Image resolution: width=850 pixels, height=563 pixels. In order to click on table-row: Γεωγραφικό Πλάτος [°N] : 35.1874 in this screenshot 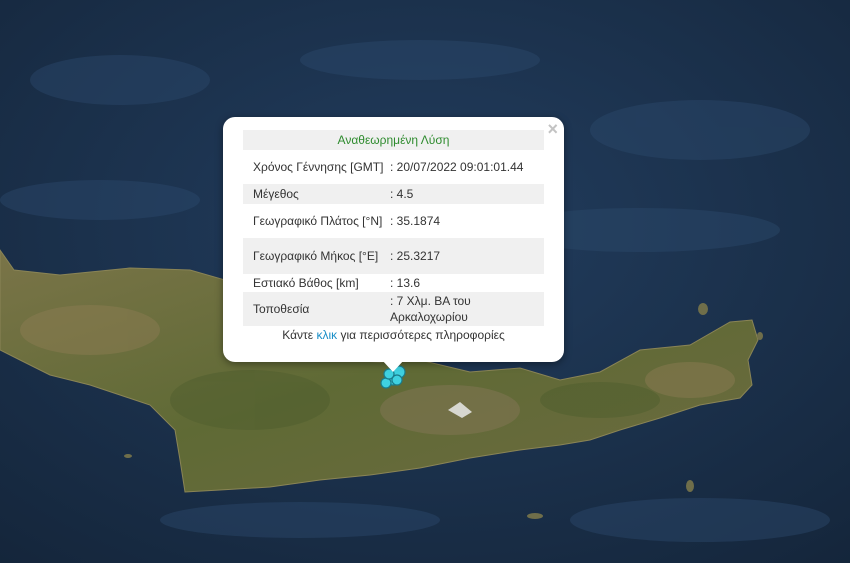, I will do `click(393, 221)`.